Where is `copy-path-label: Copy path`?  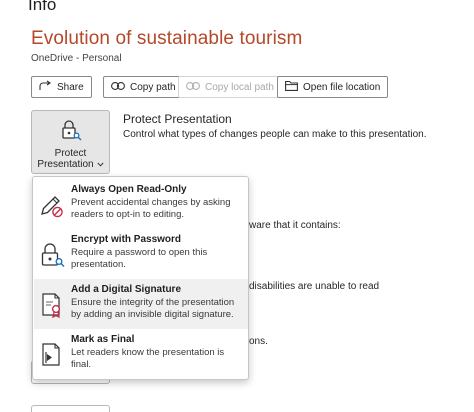 copy-path-label: Copy path is located at coordinates (153, 87).